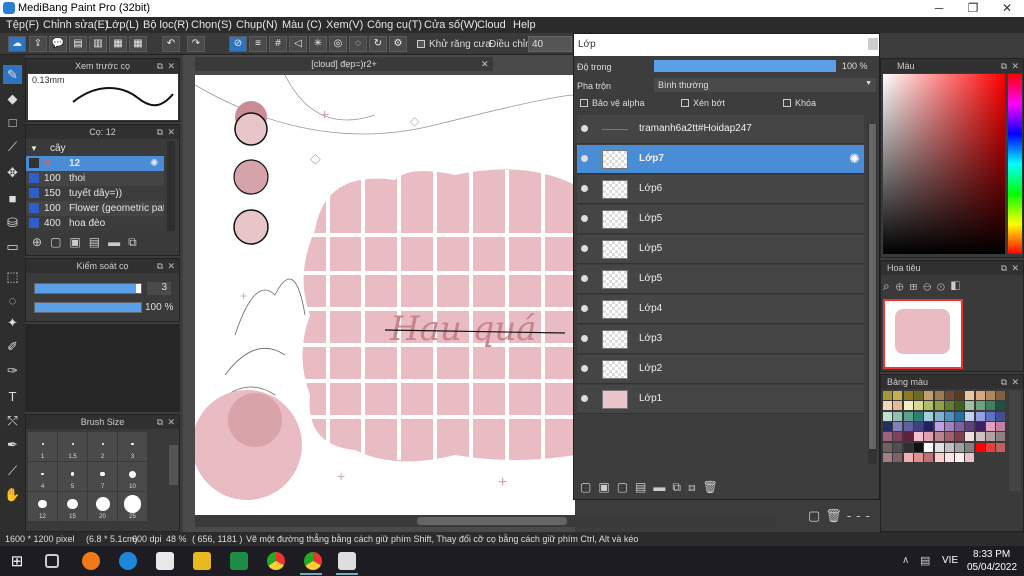 The height and width of the screenshot is (576, 1024). I want to click on canvas-h-scrollbar, so click(485, 521).